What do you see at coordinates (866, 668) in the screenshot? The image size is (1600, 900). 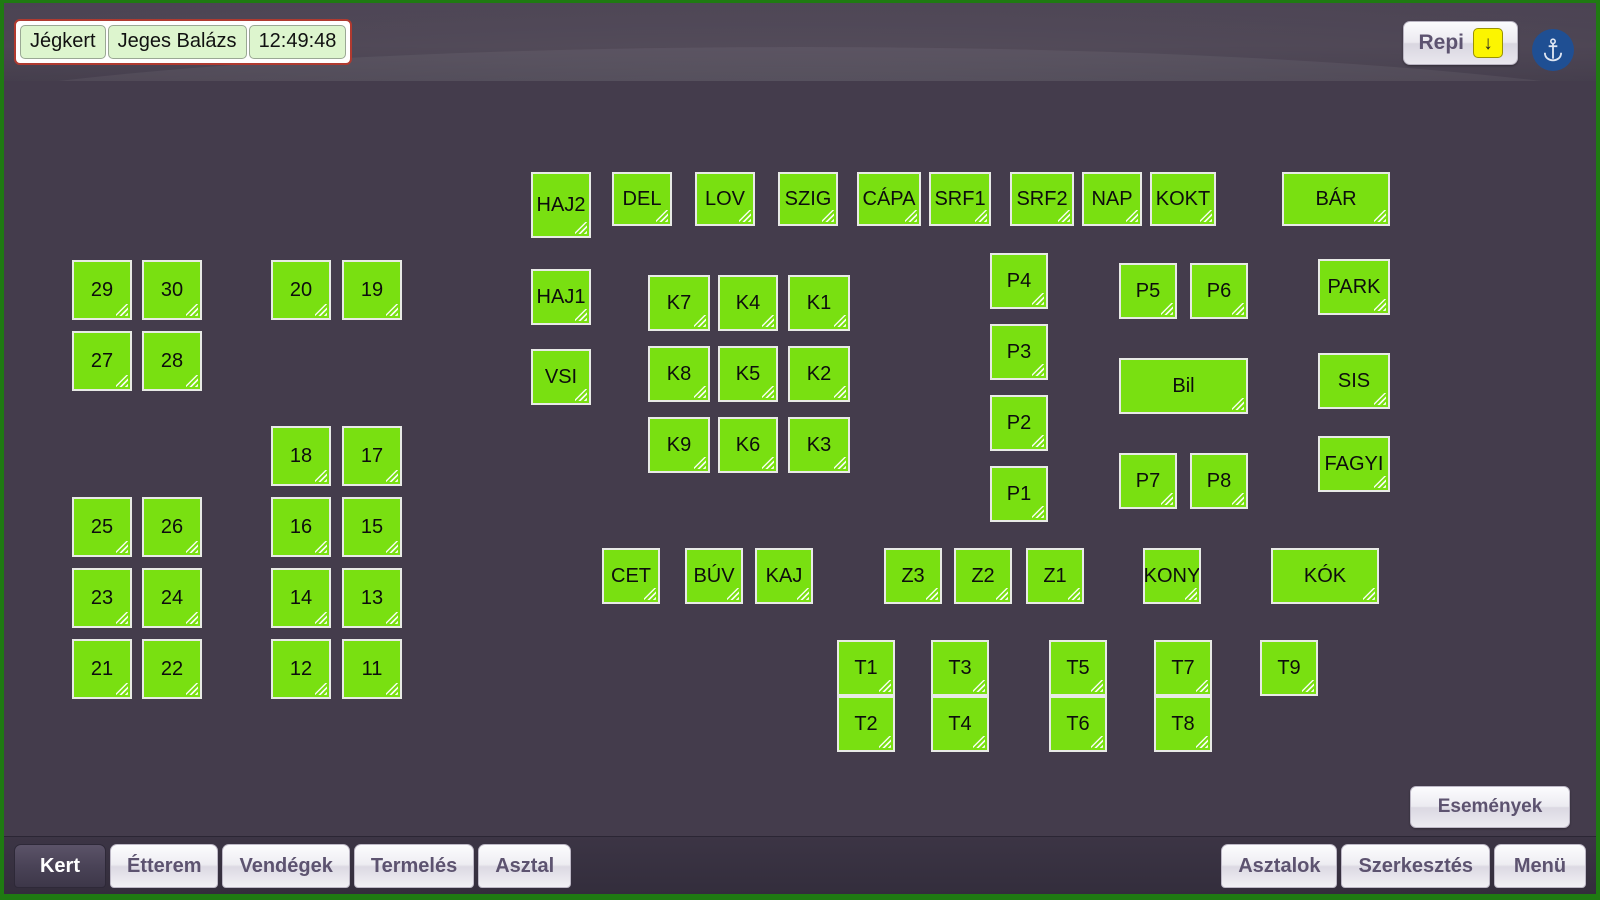 I see `floor-table-t1: T1` at bounding box center [866, 668].